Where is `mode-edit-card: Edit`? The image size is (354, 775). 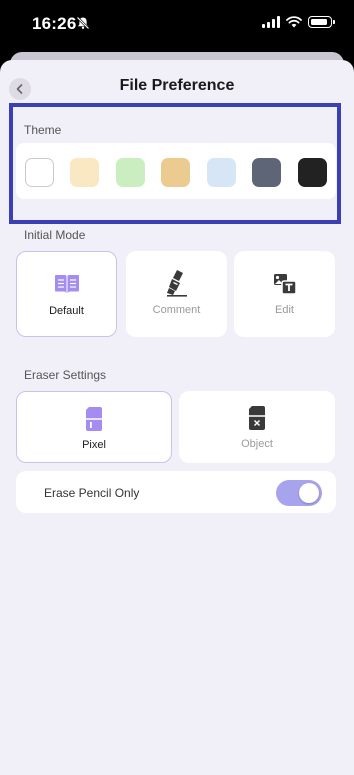
mode-edit-card: Edit is located at coordinates (284, 294).